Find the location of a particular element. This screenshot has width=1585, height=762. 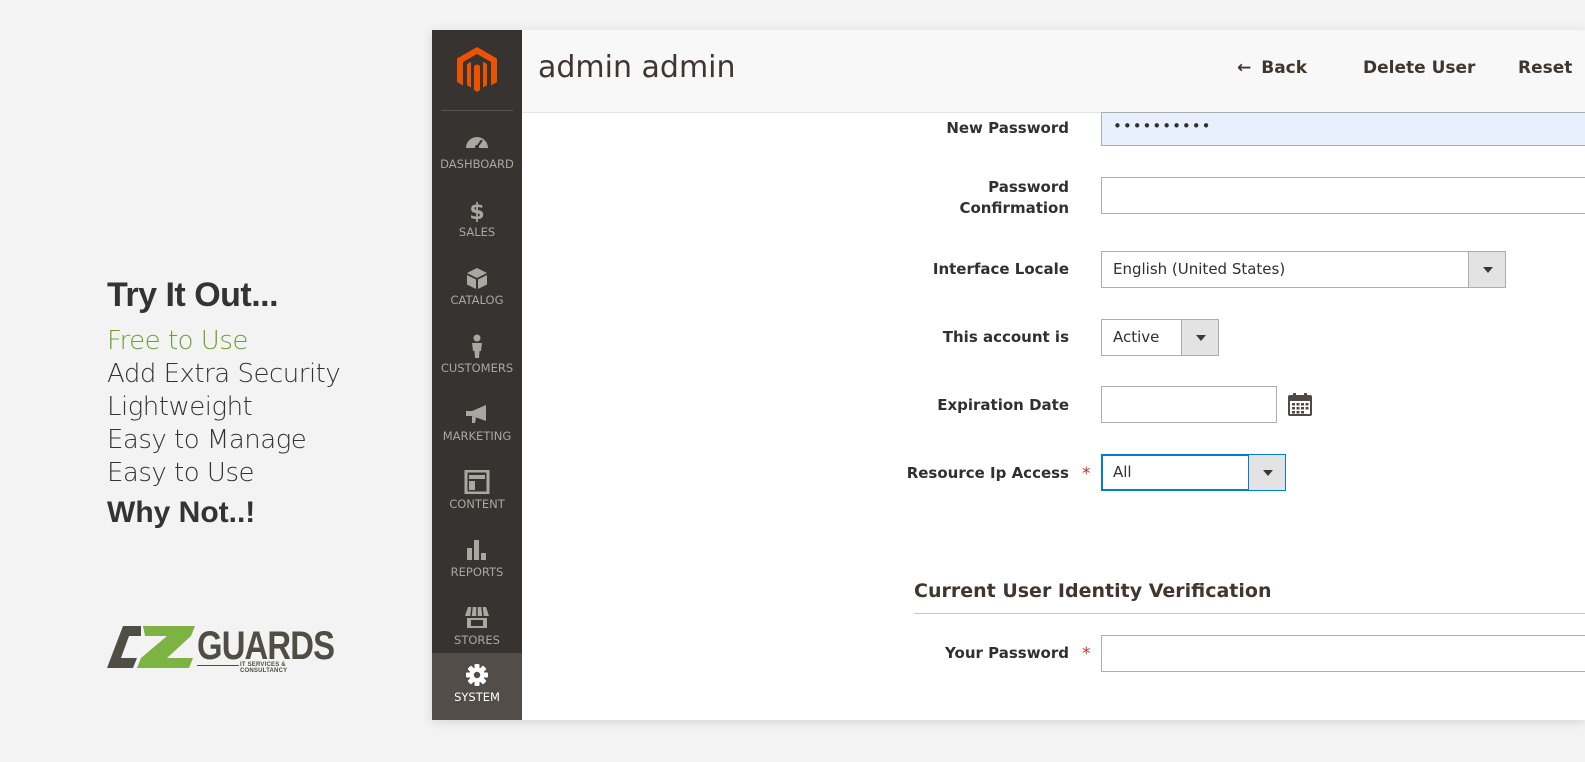

new-password-label: New Password is located at coordinates (1007, 128).